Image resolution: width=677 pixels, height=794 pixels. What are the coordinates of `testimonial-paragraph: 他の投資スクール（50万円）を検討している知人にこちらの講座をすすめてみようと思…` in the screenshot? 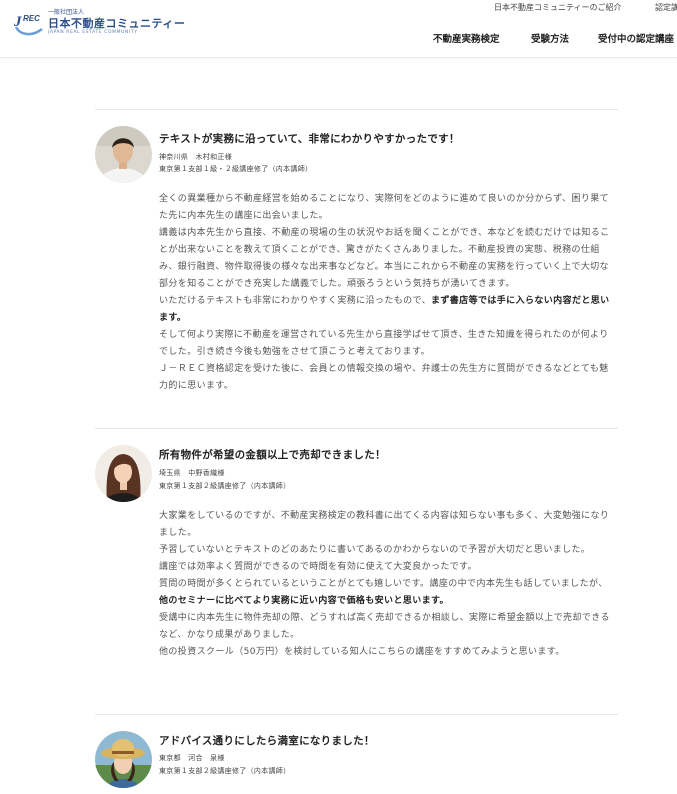 It's located at (362, 652).